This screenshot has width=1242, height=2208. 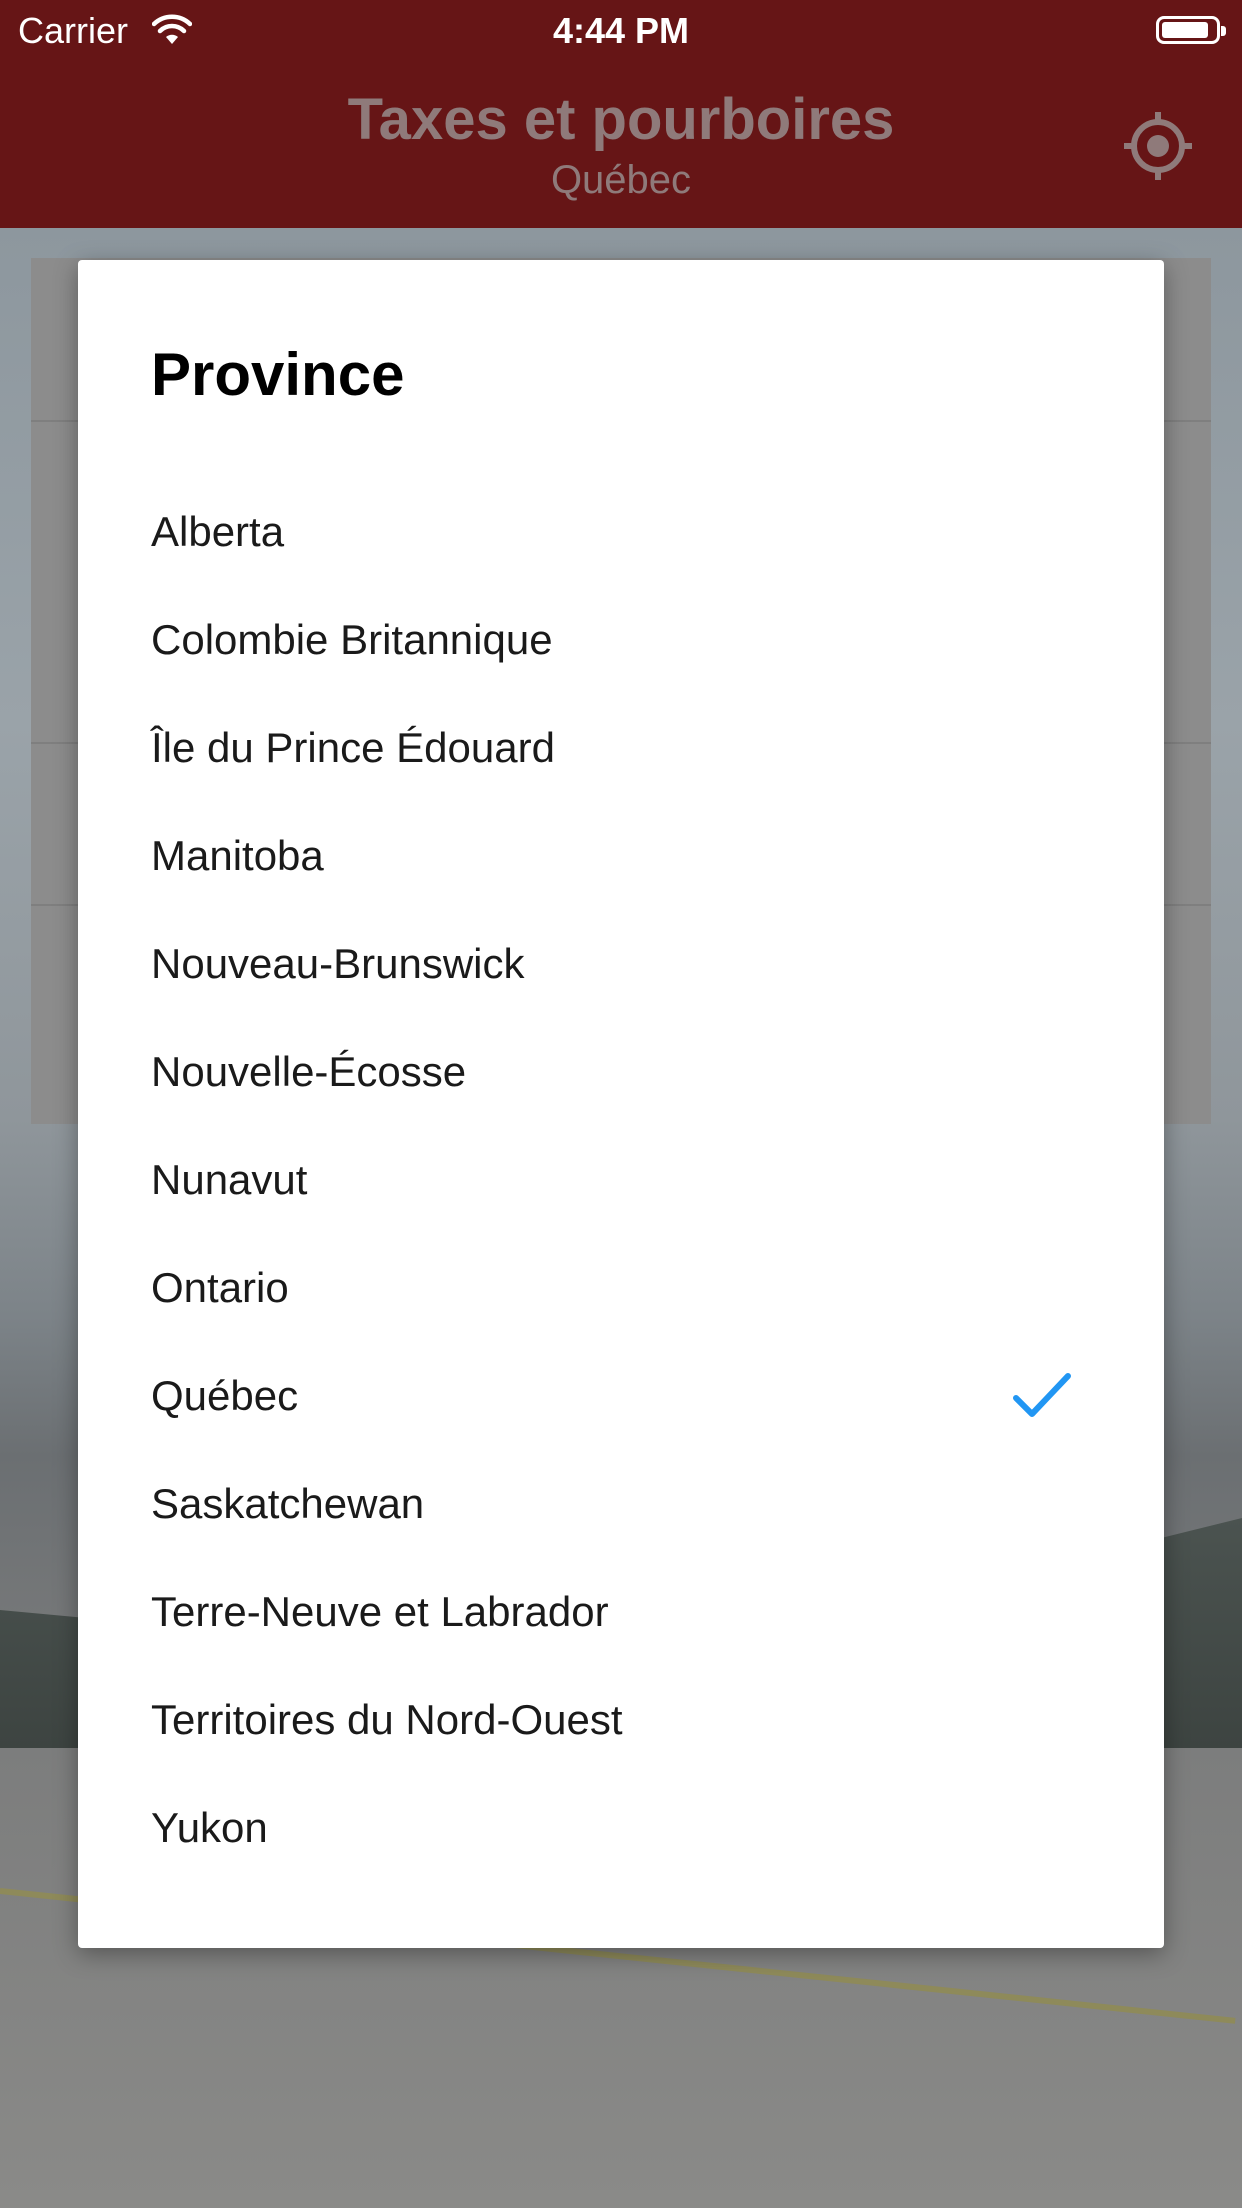 I want to click on province-option-nunavut: Nunavut, so click(x=621, y=1180).